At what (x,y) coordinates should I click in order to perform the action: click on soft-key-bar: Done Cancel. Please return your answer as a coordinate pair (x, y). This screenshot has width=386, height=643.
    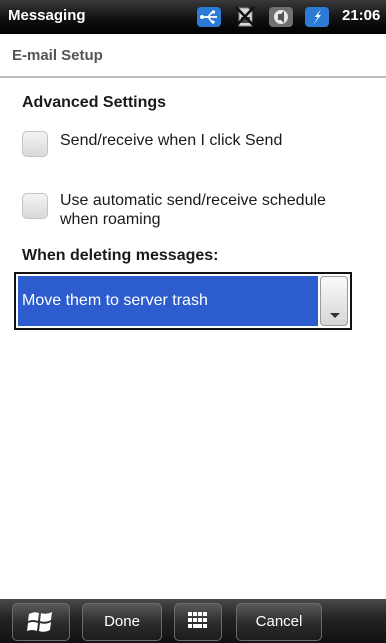
    Looking at the image, I should click on (193, 621).